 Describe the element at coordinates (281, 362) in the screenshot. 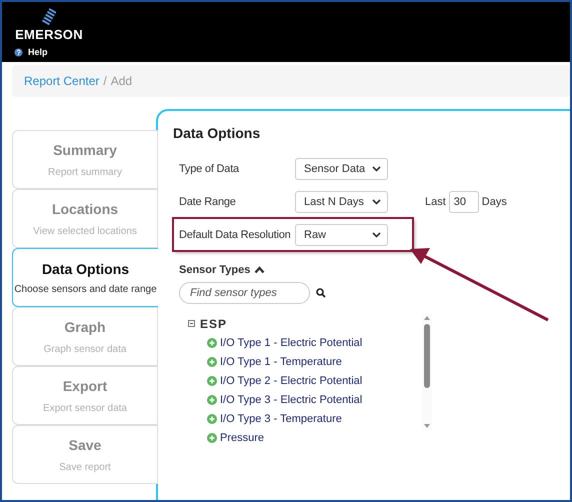

I see `sensor-type-item: I/O Type 1 - Temperature` at that location.